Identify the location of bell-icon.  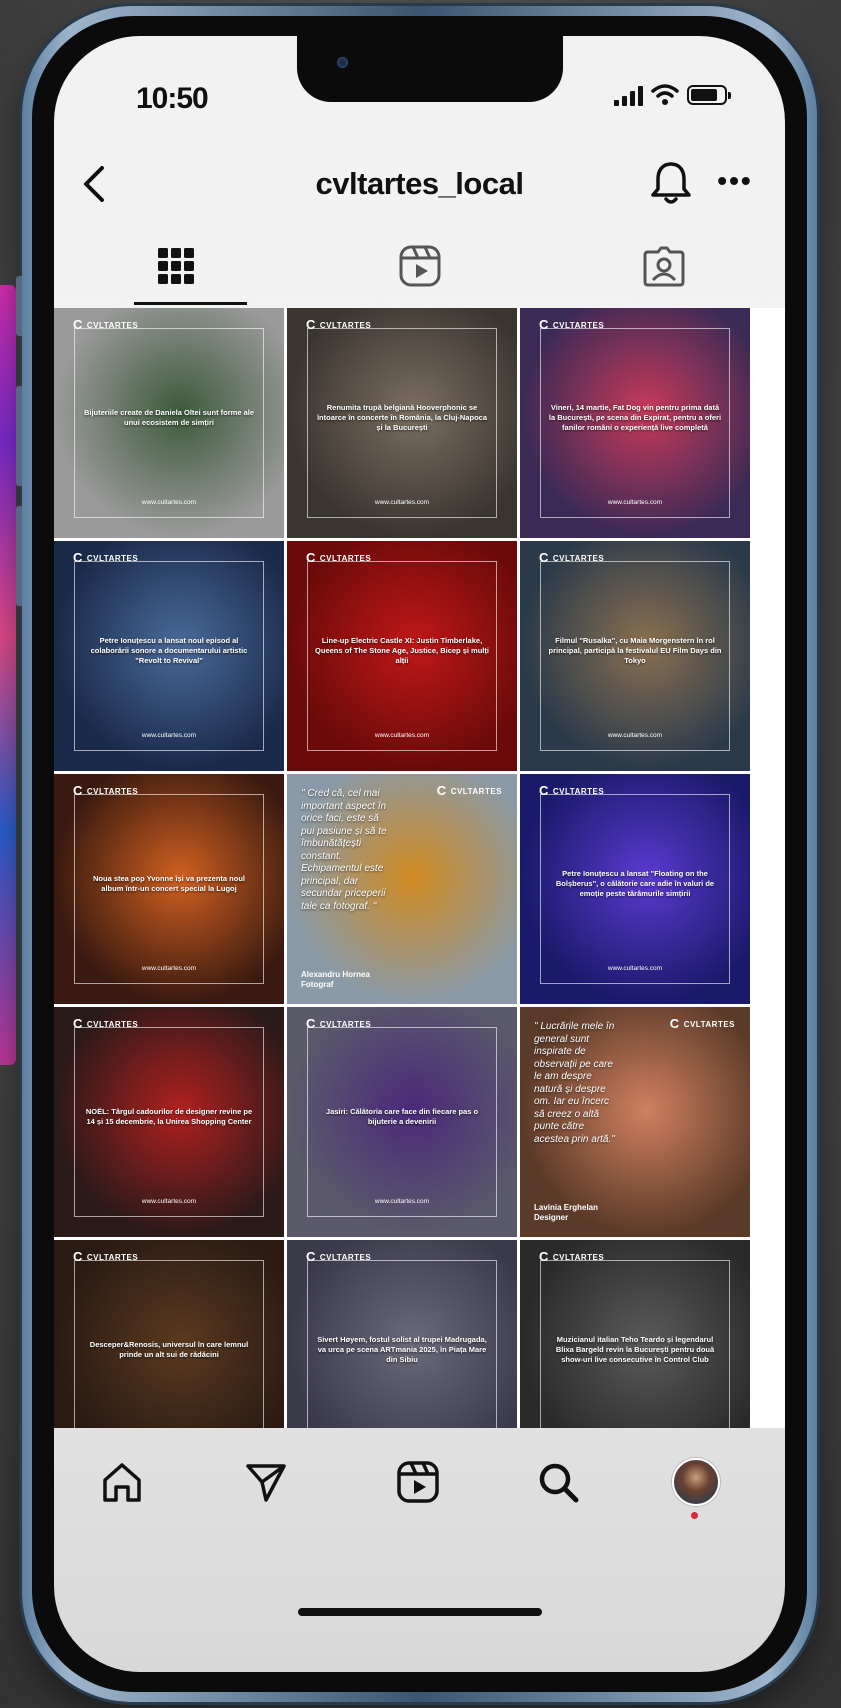
(671, 183).